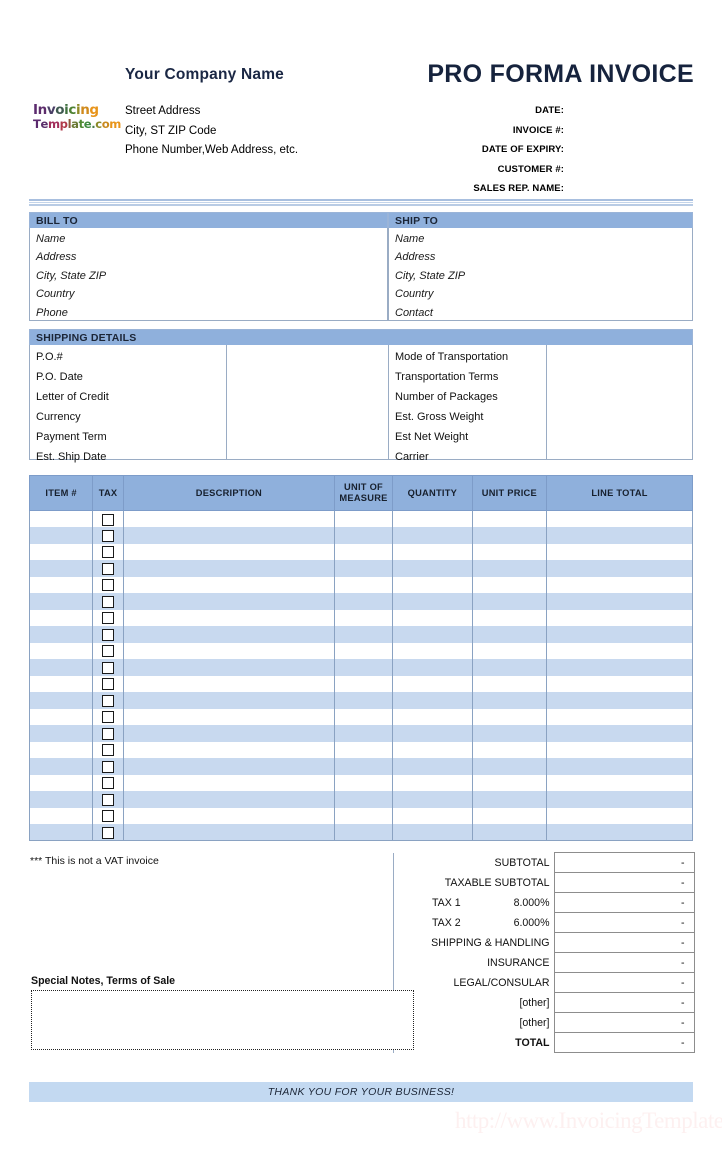 The image size is (722, 1163). What do you see at coordinates (540, 274) in the screenshot?
I see `ship-to-fields: Name Address City, State ZIP Country Contact` at bounding box center [540, 274].